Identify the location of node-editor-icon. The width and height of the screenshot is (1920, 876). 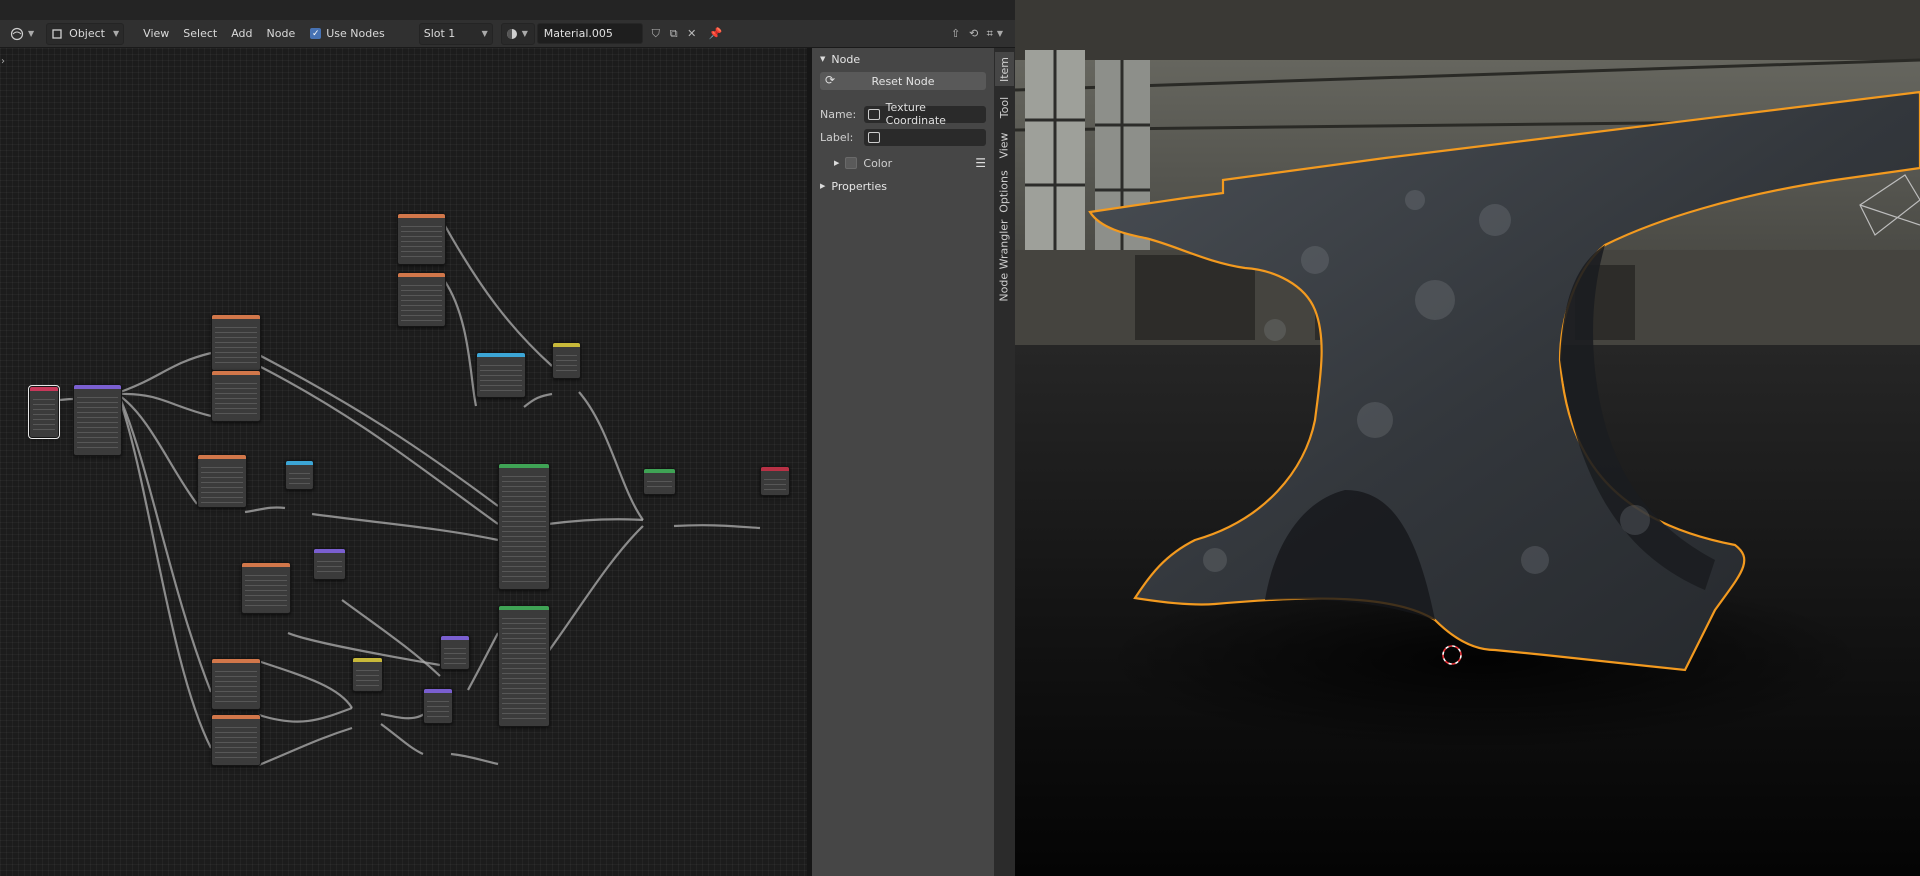
(17, 33).